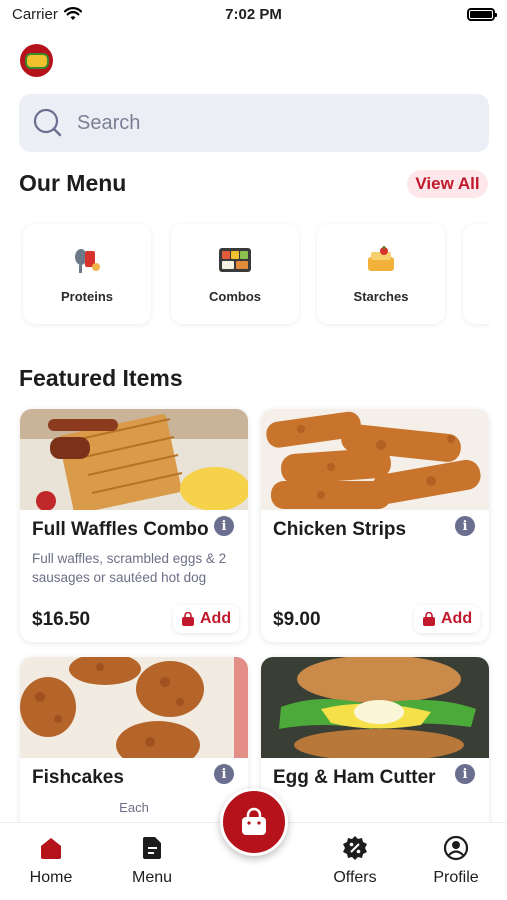  What do you see at coordinates (456, 877) in the screenshot?
I see `nav-label: Profile` at bounding box center [456, 877].